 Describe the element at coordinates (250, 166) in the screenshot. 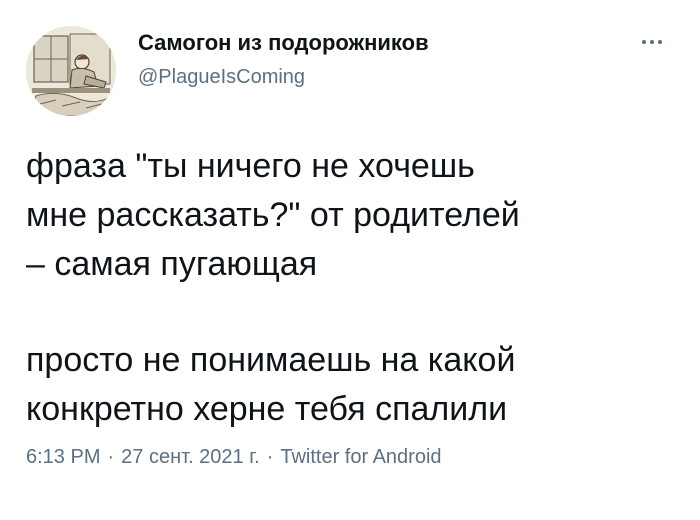

I see `tweet-line: фраза "ты ничего не хочешь` at that location.